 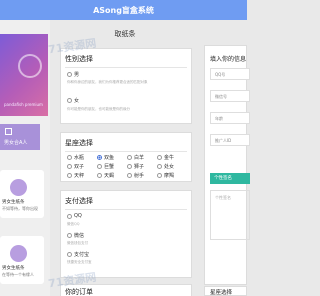 I want to click on gender-note: 你可能是你的朋友，也可能就是你的缘分, so click(x=98, y=109).